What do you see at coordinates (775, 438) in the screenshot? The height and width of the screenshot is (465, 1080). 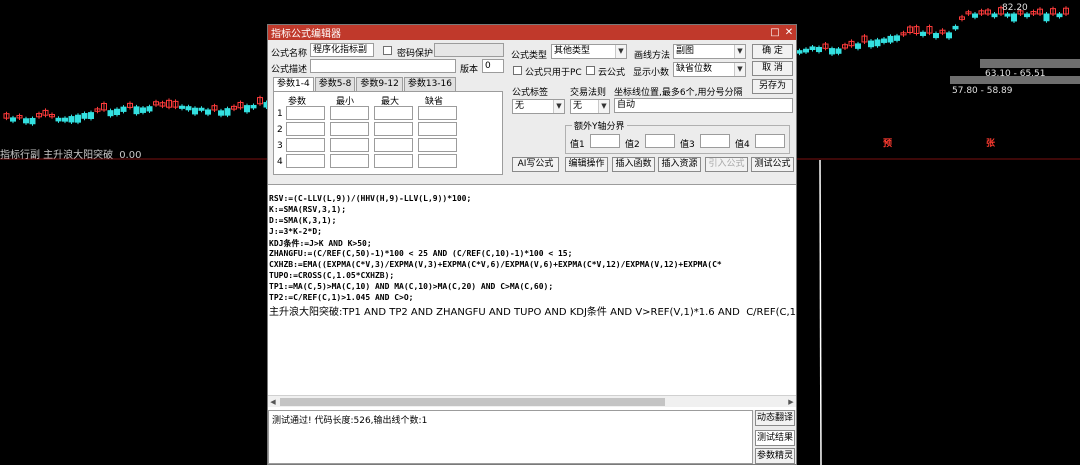 I see `test-result-button: 测试结果` at bounding box center [775, 438].